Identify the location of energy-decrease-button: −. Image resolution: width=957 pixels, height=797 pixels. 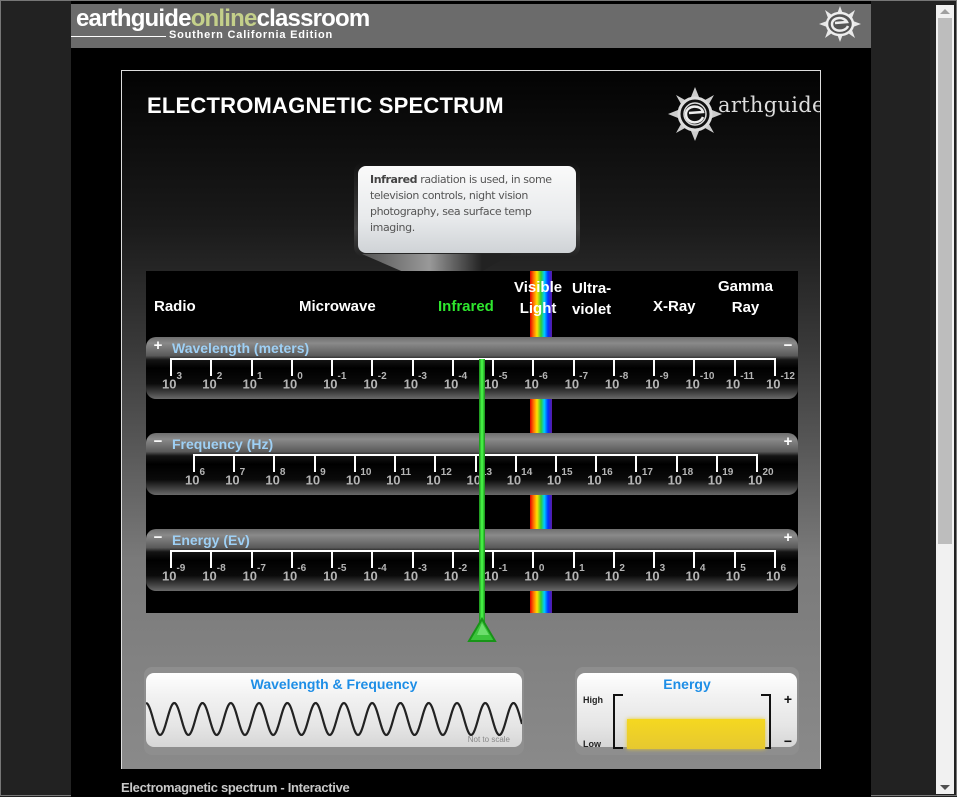
(788, 741).